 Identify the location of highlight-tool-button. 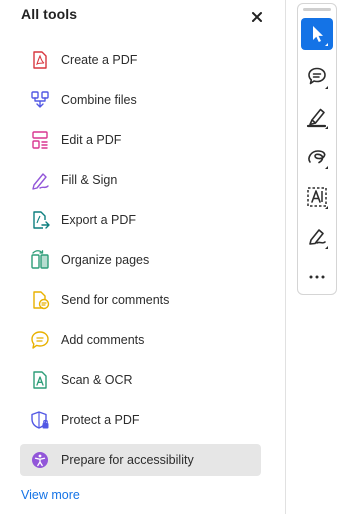
(317, 117).